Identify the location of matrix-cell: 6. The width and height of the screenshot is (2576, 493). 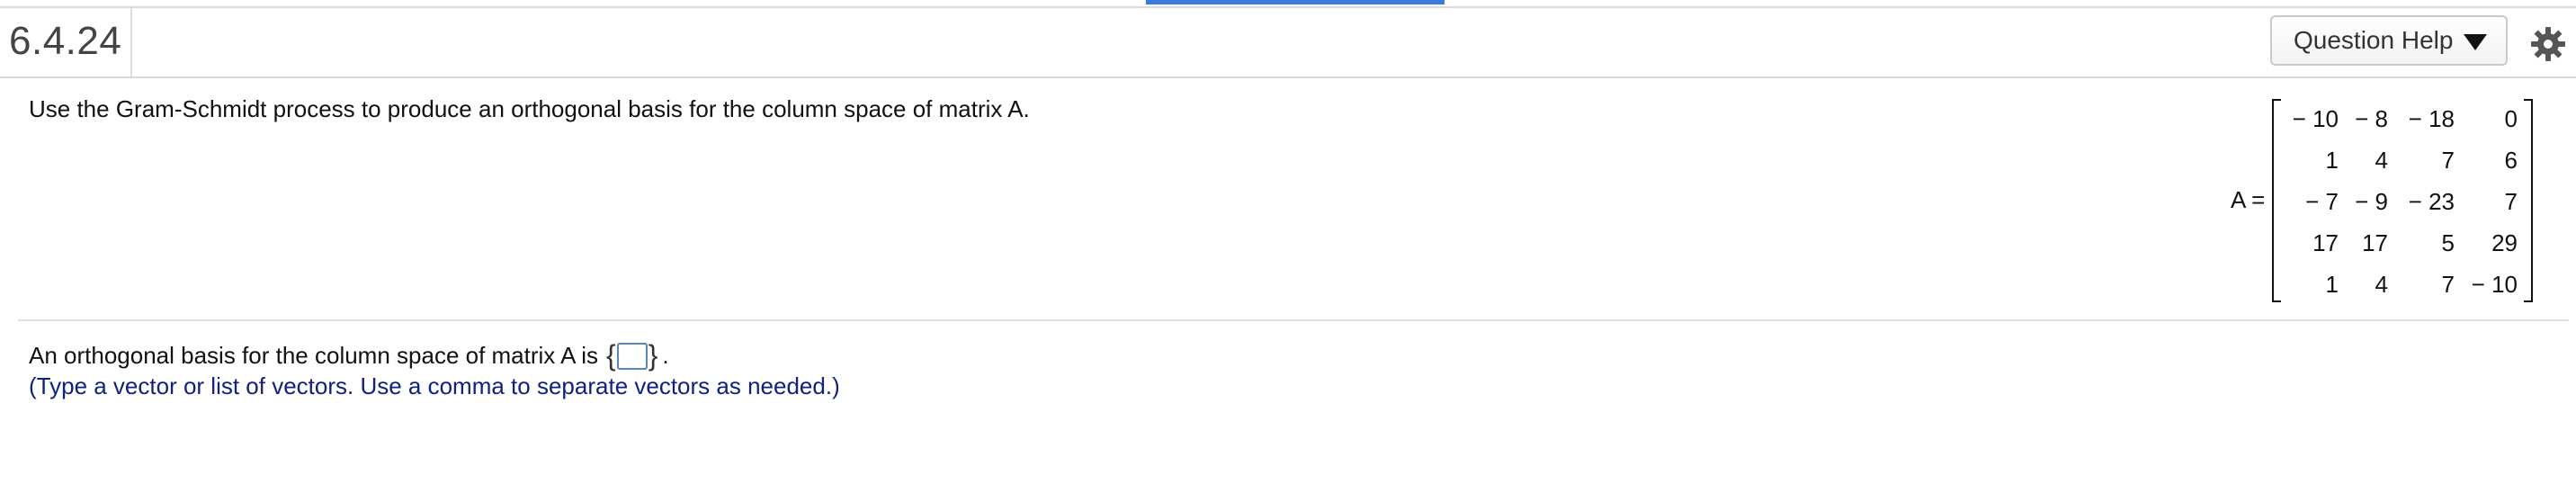
(2511, 160).